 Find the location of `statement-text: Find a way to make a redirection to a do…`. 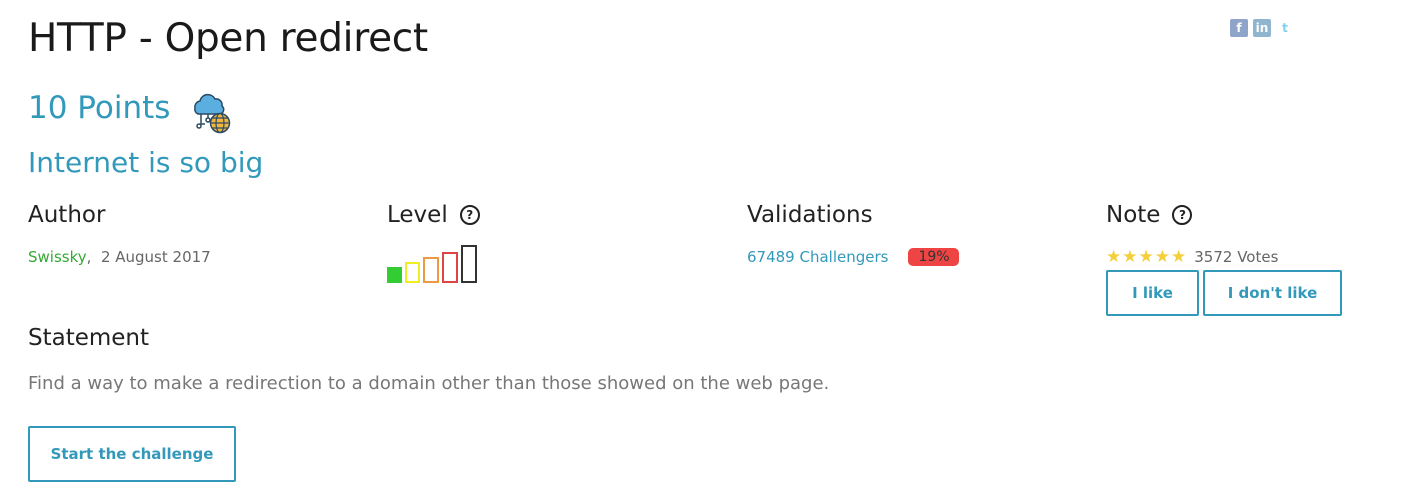

statement-text: Find a way to make a redirection to a do… is located at coordinates (429, 383).